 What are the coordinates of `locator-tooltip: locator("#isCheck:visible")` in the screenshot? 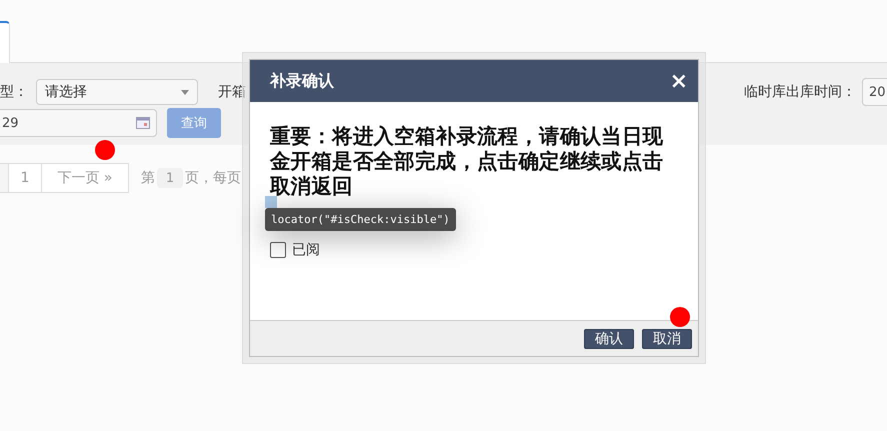 It's located at (360, 219).